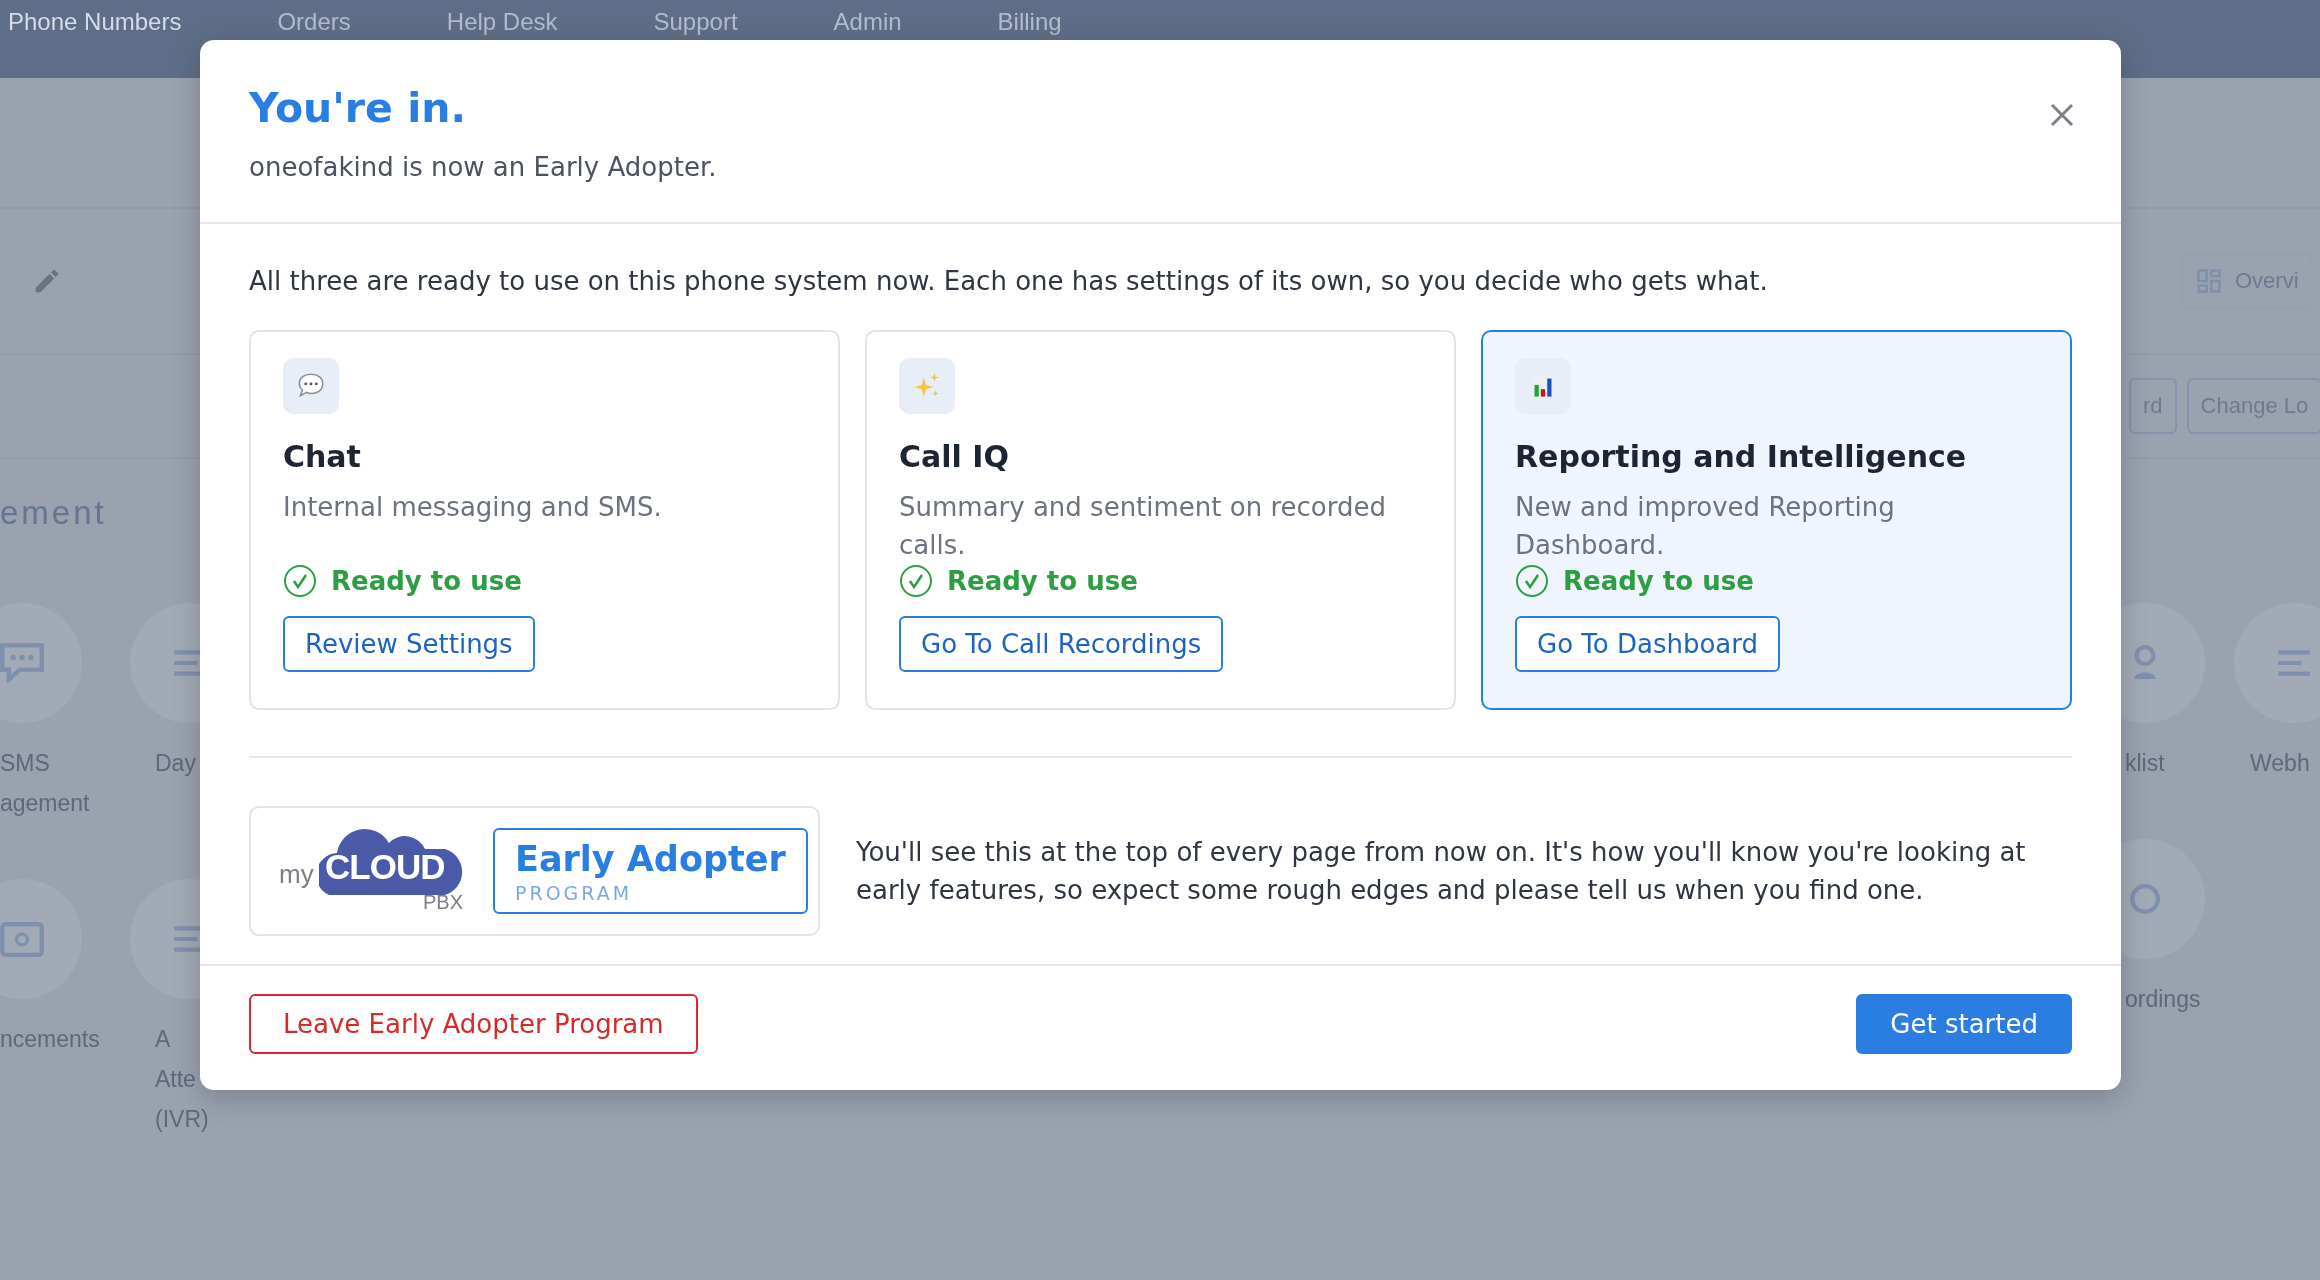 This screenshot has width=2320, height=1280. I want to click on action-button: Go To Dashboard, so click(1647, 644).